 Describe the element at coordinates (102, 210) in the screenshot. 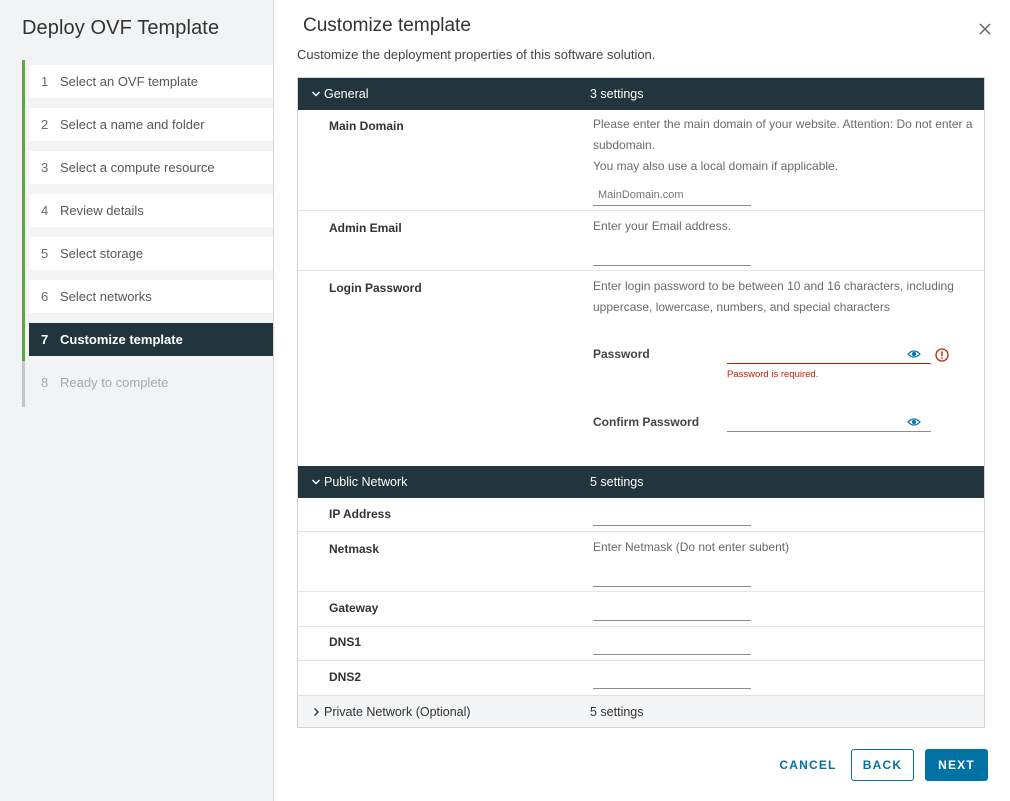

I see `step-label: Review details` at that location.